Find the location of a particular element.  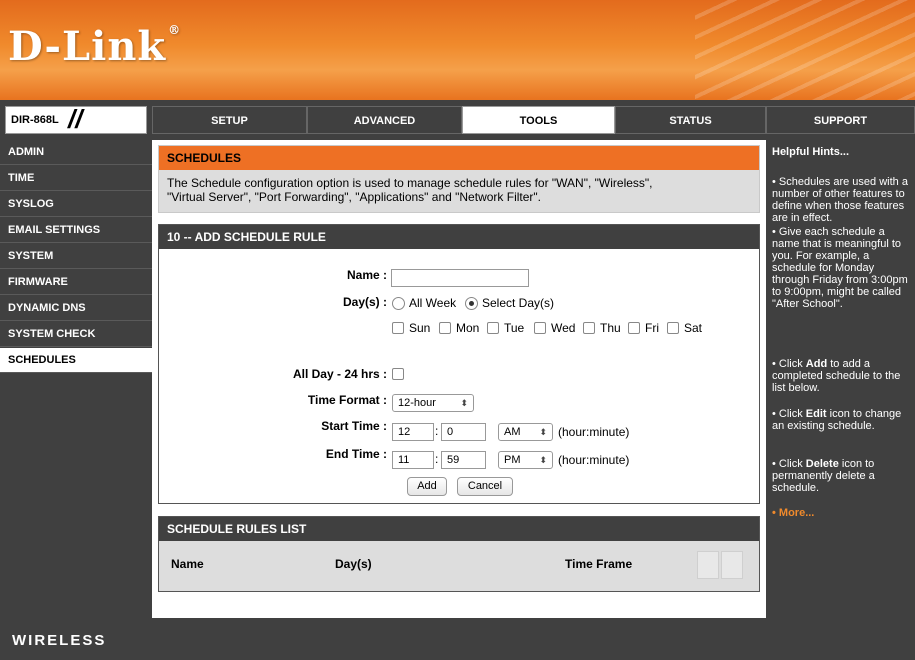

cancel-button: Cancel is located at coordinates (485, 486).